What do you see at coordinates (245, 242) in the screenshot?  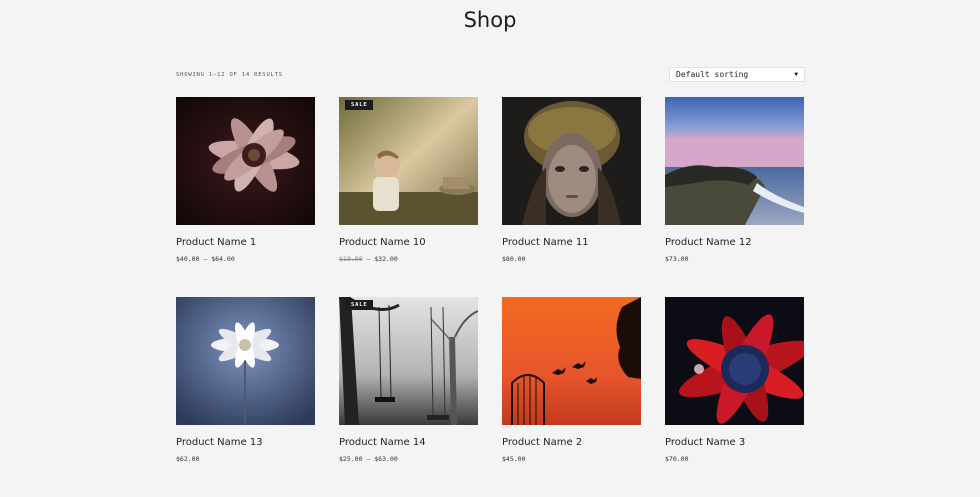 I see `product-name: Product Name 1` at bounding box center [245, 242].